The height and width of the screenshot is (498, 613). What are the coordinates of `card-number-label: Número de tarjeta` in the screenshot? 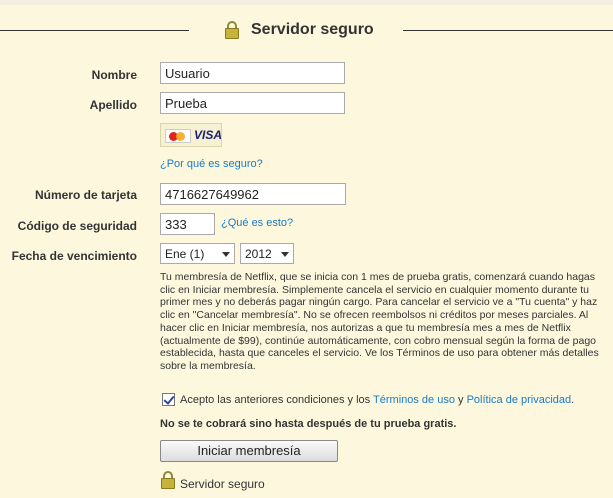 It's located at (85, 195).